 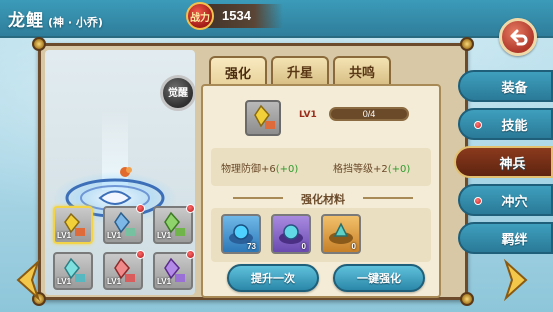 I want to click on one-key-enhance-button: 一键强化, so click(x=379, y=278).